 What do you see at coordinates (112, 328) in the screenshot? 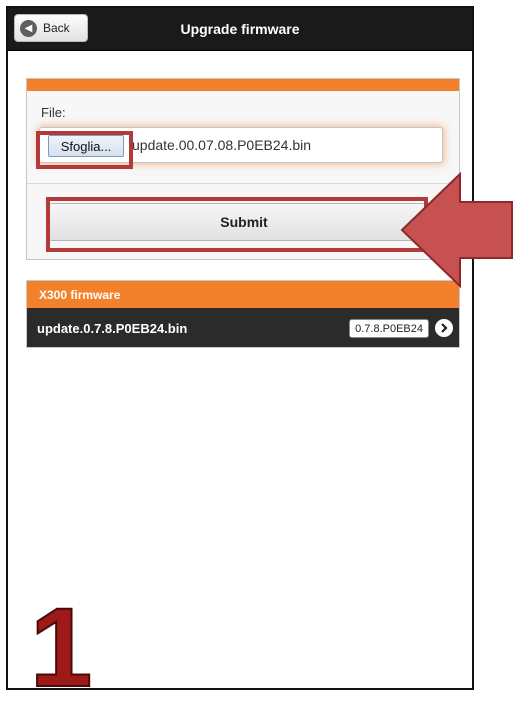
I see `firmware-name: update.0.7.8.P0EB24.bin` at bounding box center [112, 328].